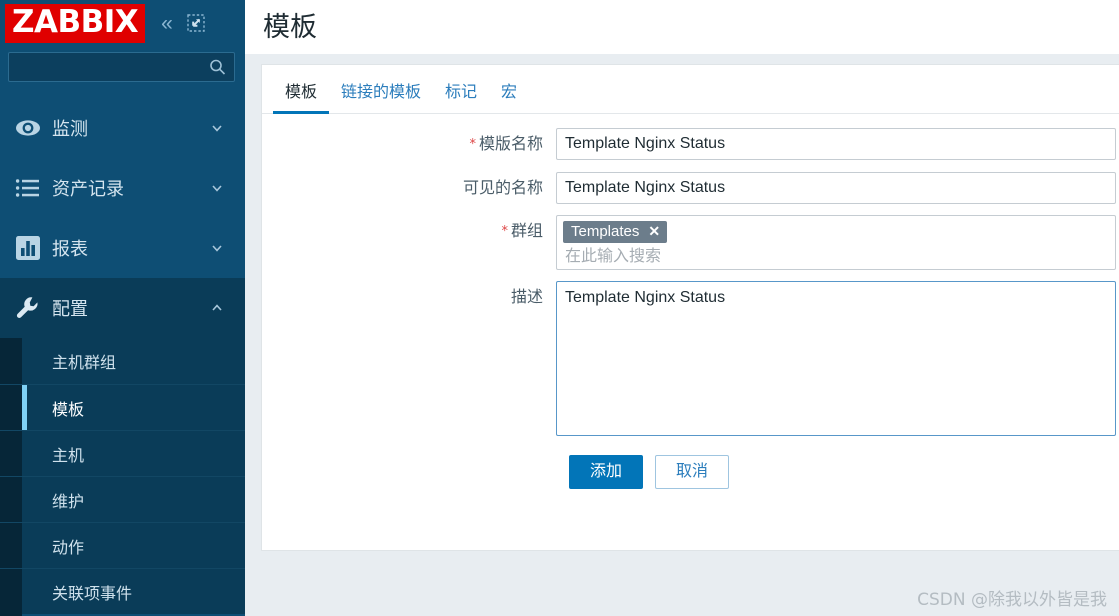 This screenshot has width=1119, height=616. What do you see at coordinates (217, 308) in the screenshot?
I see `chevron-up-icon` at bounding box center [217, 308].